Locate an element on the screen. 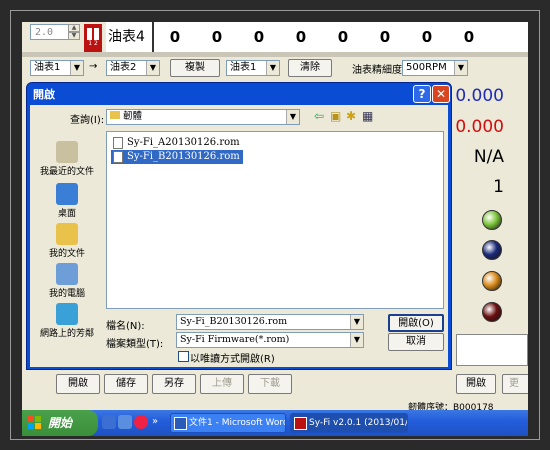 This screenshot has width=550, height=450. filetype-select: Sy-Fi Firmware(*.rom) ▼ is located at coordinates (270, 340).